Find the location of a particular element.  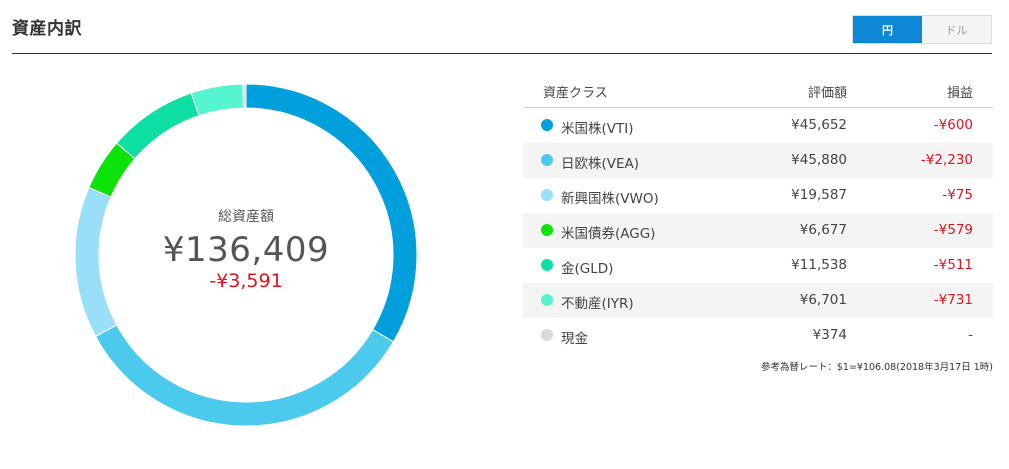

asset-value: ¥45,880 is located at coordinates (819, 160).